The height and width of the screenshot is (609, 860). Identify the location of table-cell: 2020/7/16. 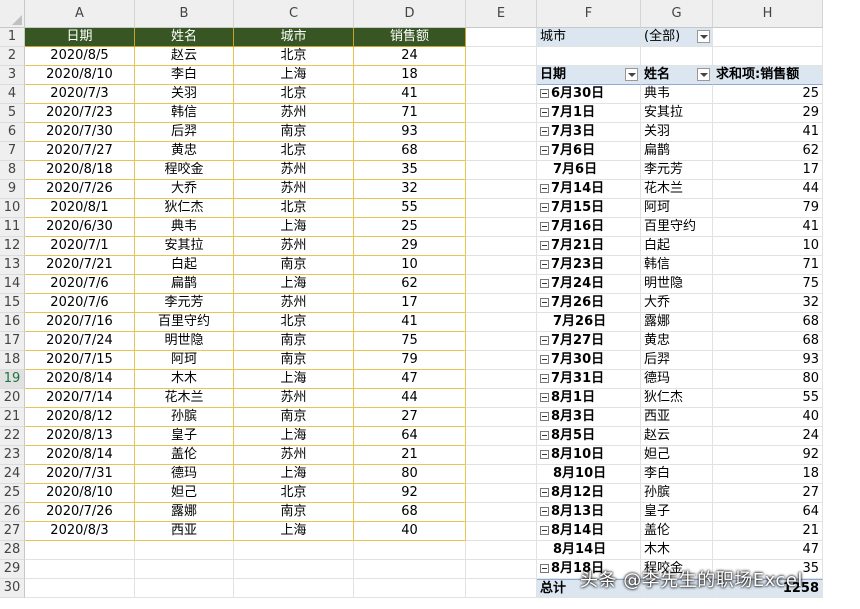
(80, 322).